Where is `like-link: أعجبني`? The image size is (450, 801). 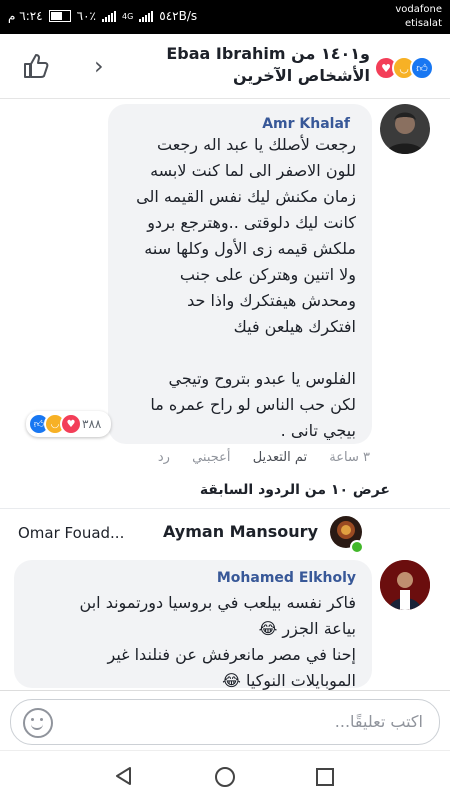 like-link: أعجبني is located at coordinates (211, 457).